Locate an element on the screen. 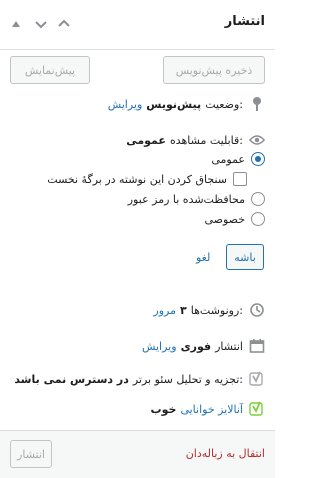 Image resolution: width=320 pixels, height=478 pixels. triangle-up-icon is located at coordinates (16, 24).